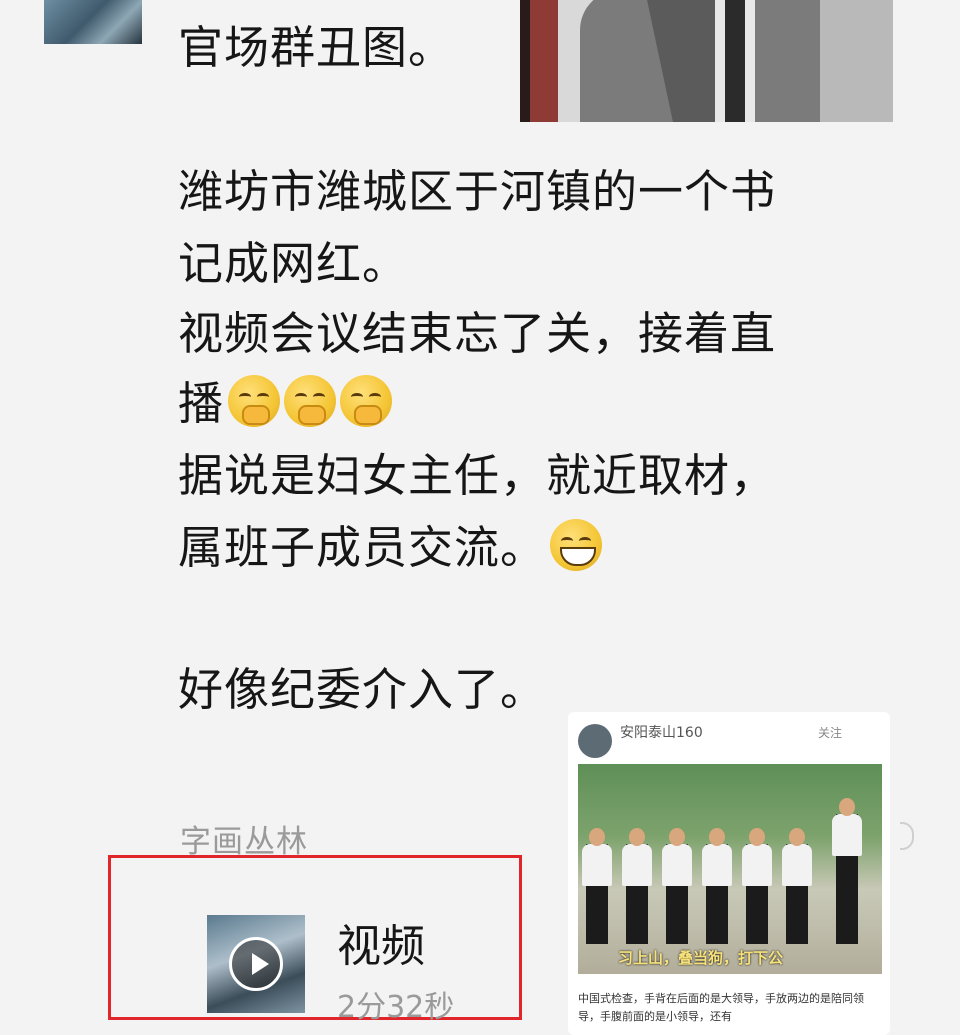  Describe the element at coordinates (661, 733) in the screenshot. I see `shared-account-name: 安阳泰山160` at that location.